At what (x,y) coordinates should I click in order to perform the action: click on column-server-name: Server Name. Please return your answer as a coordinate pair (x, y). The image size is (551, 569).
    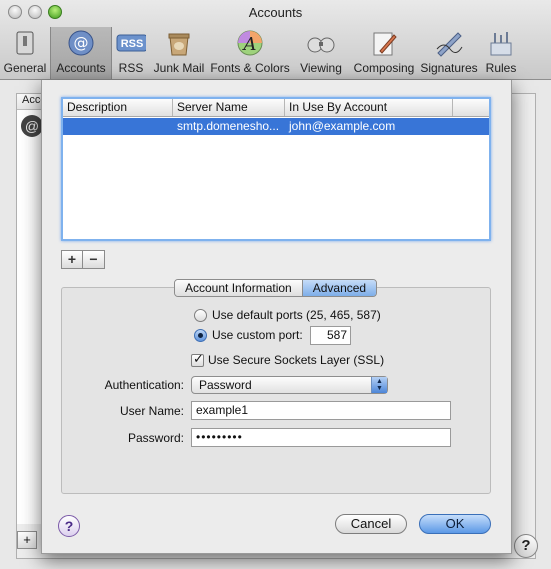
    Looking at the image, I should click on (229, 107).